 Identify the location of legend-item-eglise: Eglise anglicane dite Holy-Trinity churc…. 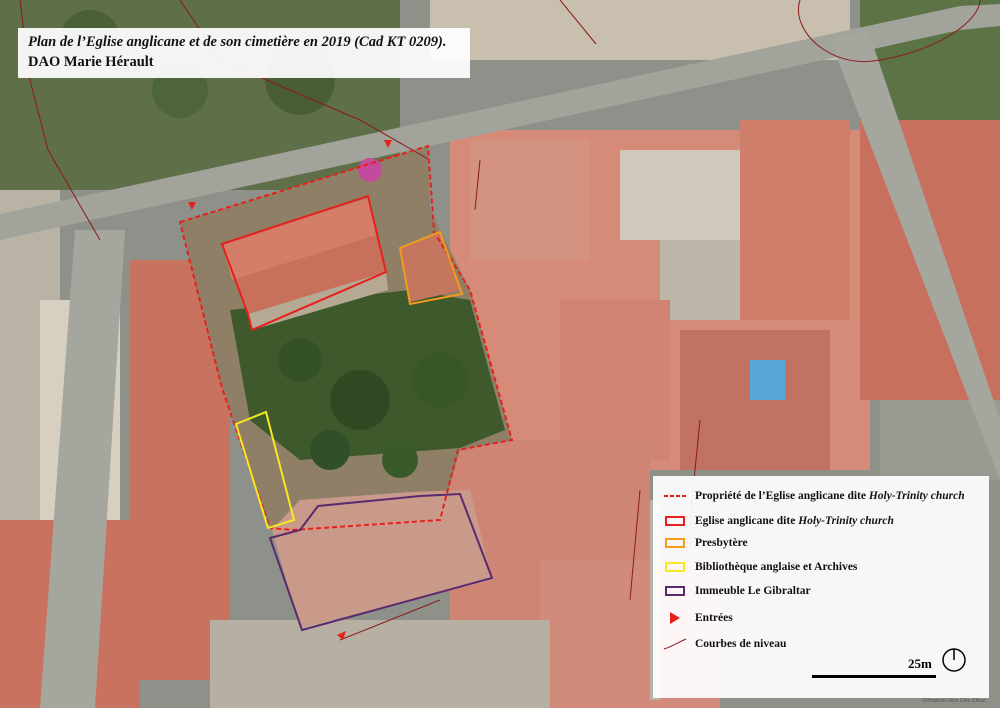
(778, 521).